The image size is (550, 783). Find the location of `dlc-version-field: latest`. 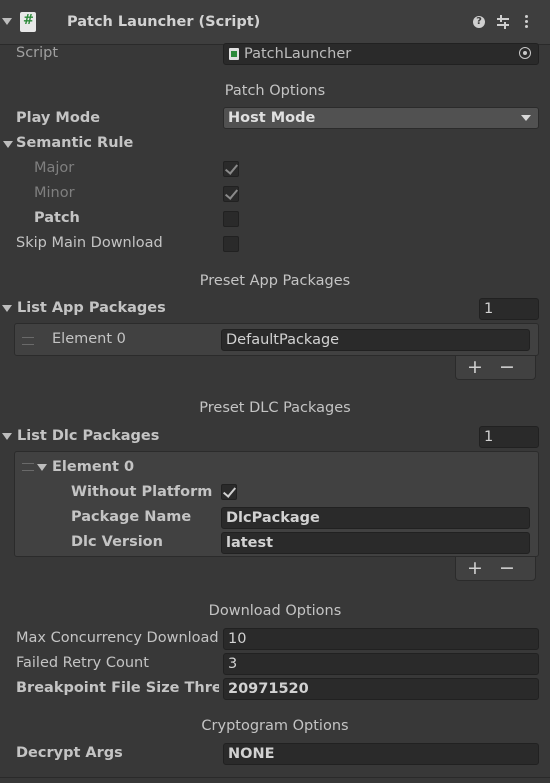

dlc-version-field: latest is located at coordinates (375, 543).